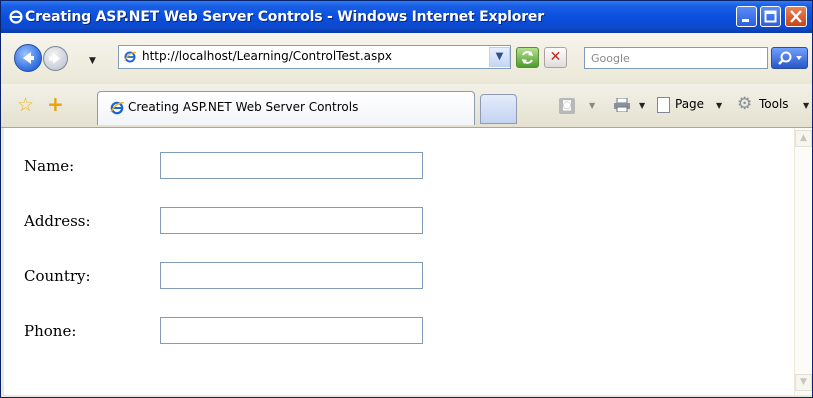  I want to click on scroll-up-button: ▲, so click(803, 138).